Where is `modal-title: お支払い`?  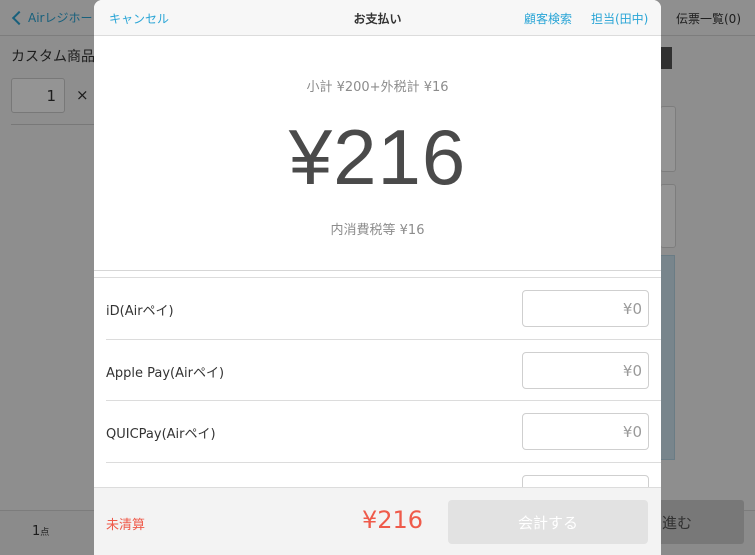
modal-title: お支払い is located at coordinates (377, 19).